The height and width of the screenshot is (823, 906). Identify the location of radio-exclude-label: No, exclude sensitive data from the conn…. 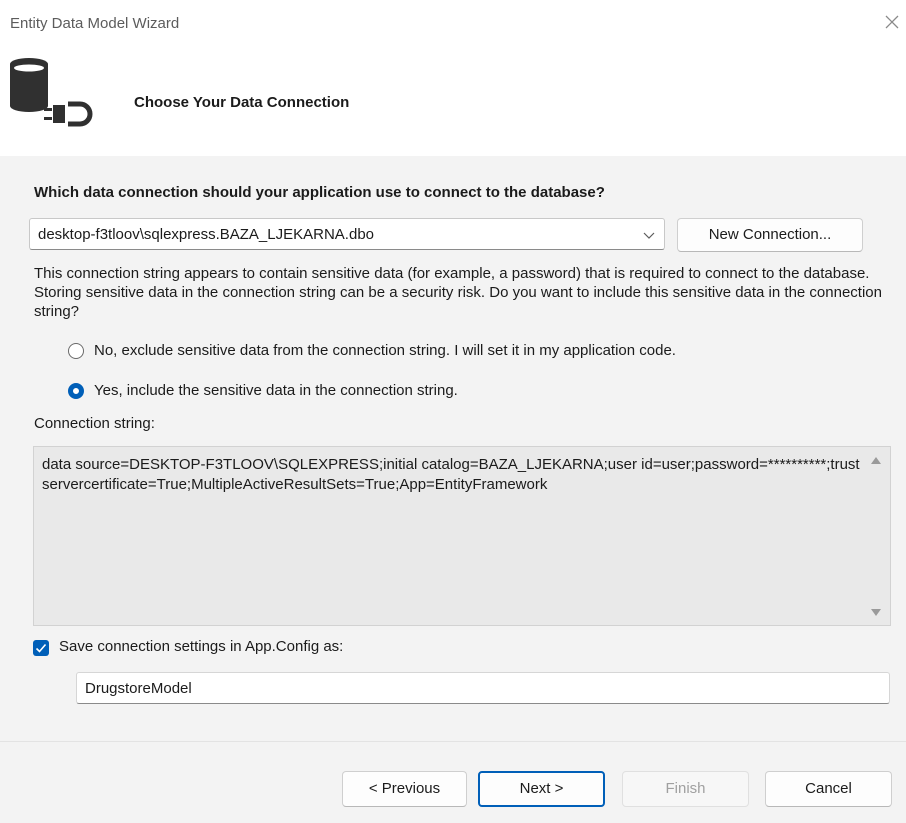
(385, 350).